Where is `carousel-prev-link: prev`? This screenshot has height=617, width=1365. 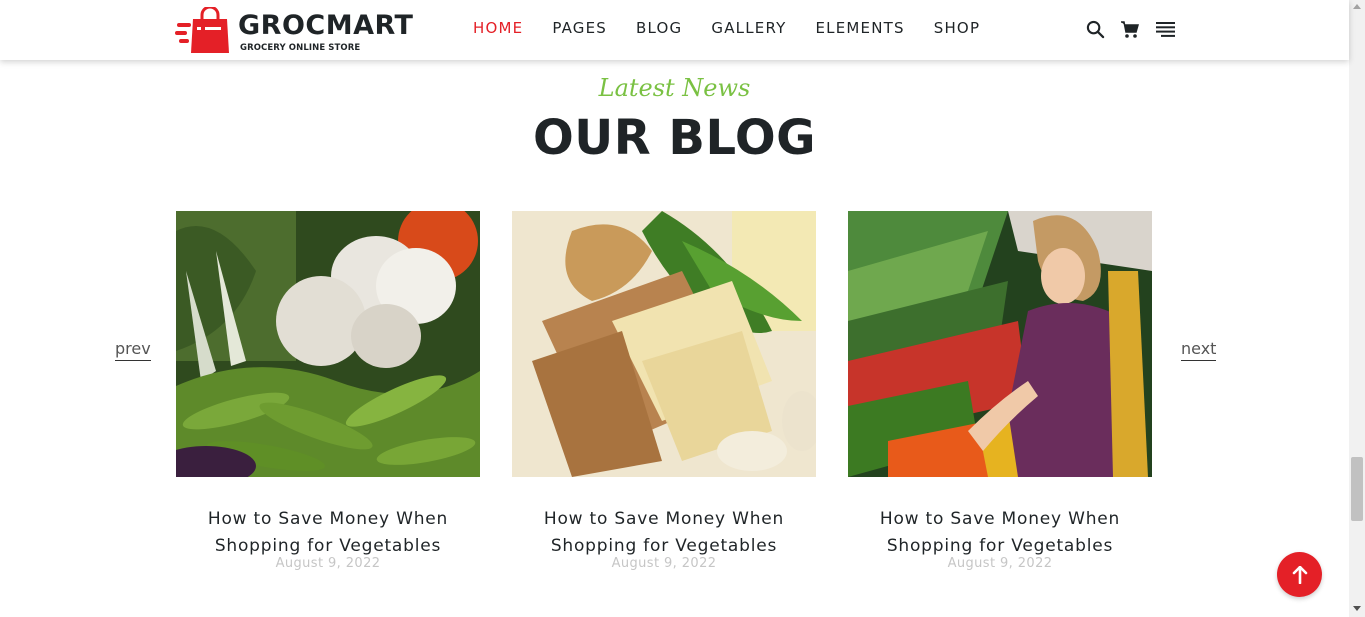
carousel-prev-link: prev is located at coordinates (133, 350).